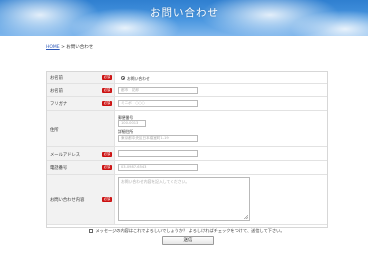  Describe the element at coordinates (184, 199) in the screenshot. I see `message-textarea: お問い合わせ内容を記入してください。` at that location.